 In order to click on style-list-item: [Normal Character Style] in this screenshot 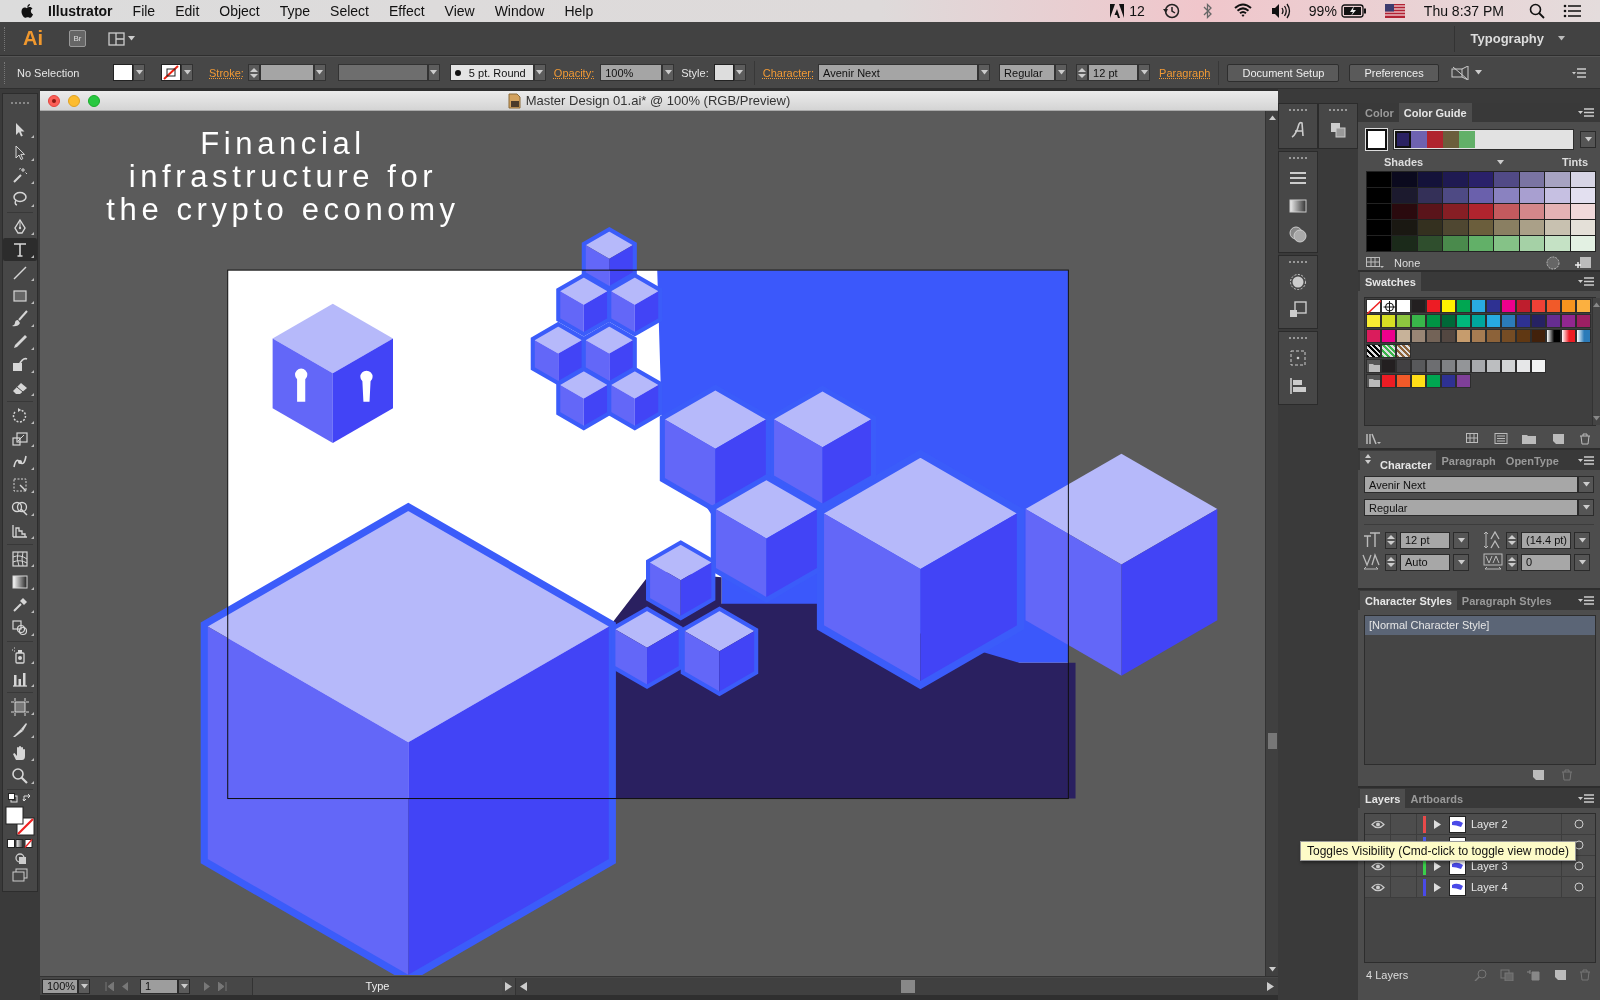, I will do `click(1480, 625)`.